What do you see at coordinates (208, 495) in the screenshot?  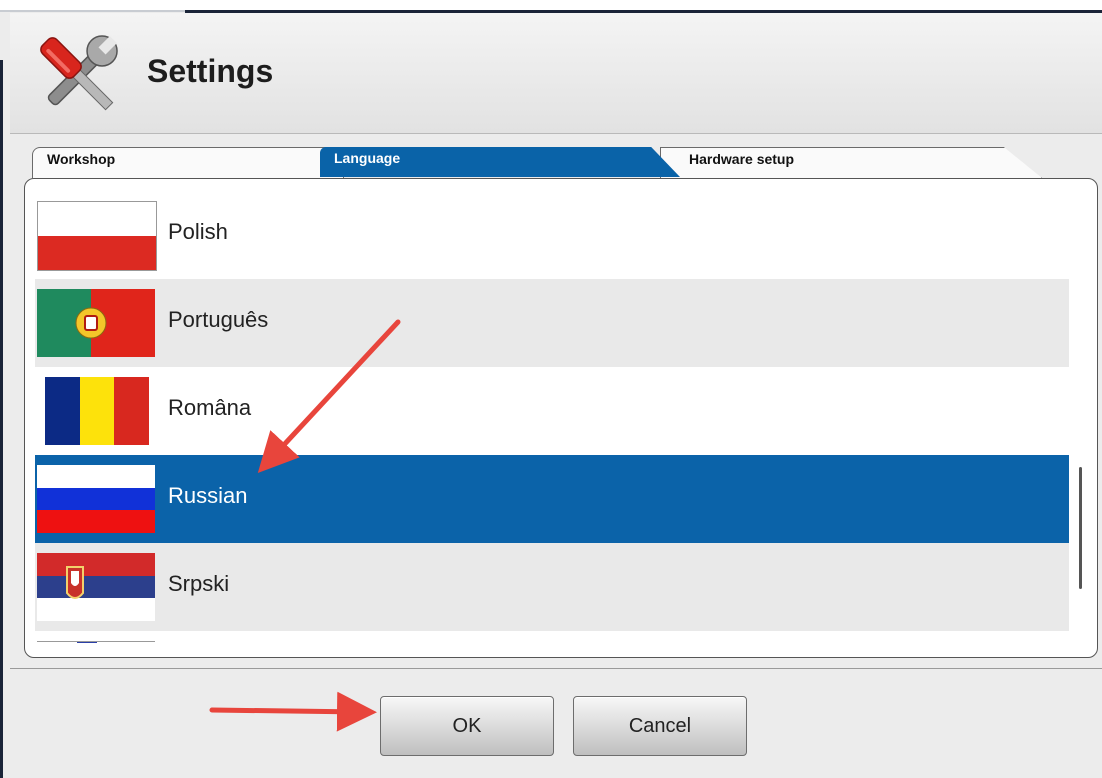 I see `language-label: Russian` at bounding box center [208, 495].